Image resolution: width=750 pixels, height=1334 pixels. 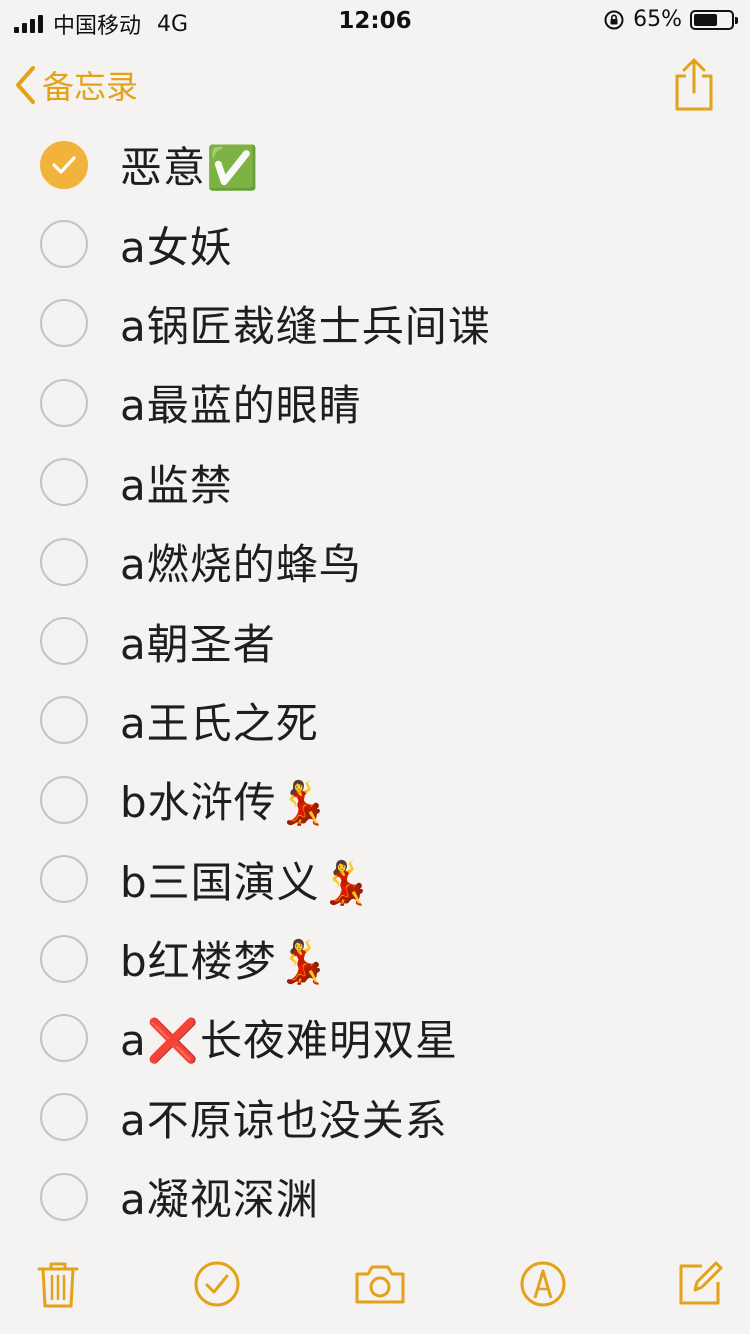 What do you see at coordinates (375, 958) in the screenshot?
I see `checklist-item: b红楼梦💃` at bounding box center [375, 958].